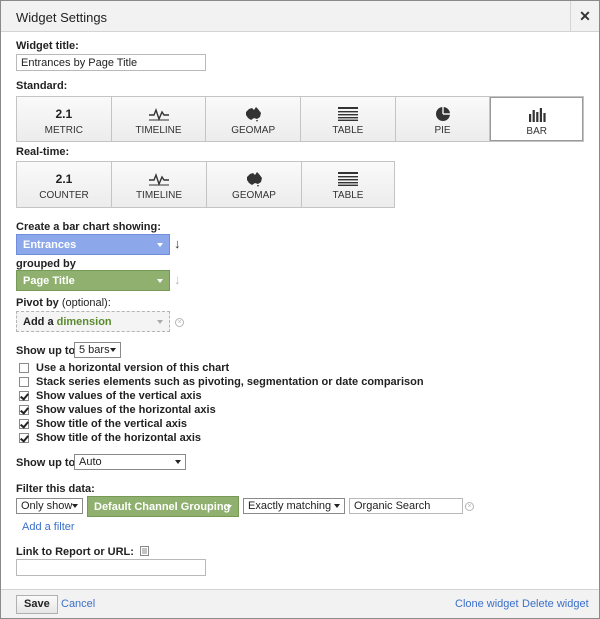 The image size is (600, 619). What do you see at coordinates (537, 119) in the screenshot?
I see `standard-bar-button: BAR` at bounding box center [537, 119].